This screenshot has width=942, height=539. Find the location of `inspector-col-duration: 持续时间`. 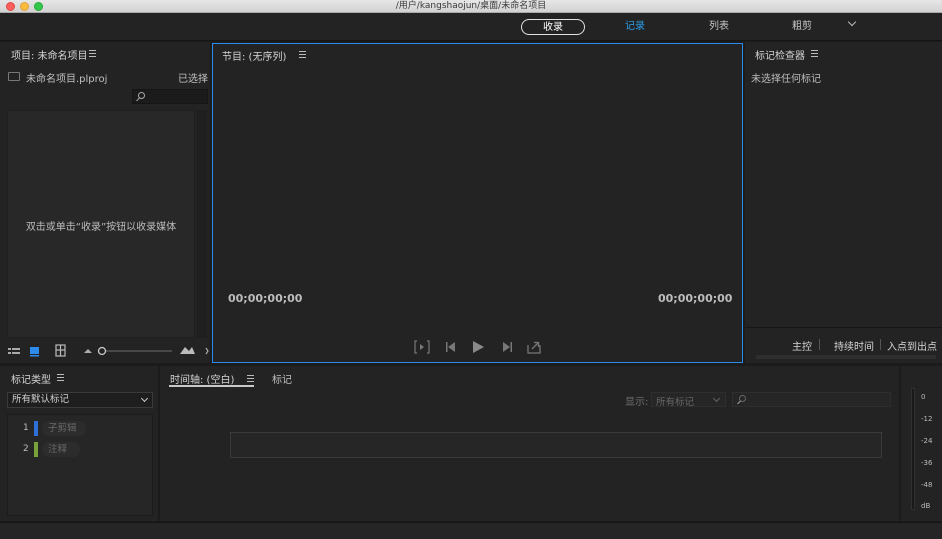

inspector-col-duration: 持续时间 is located at coordinates (854, 345).